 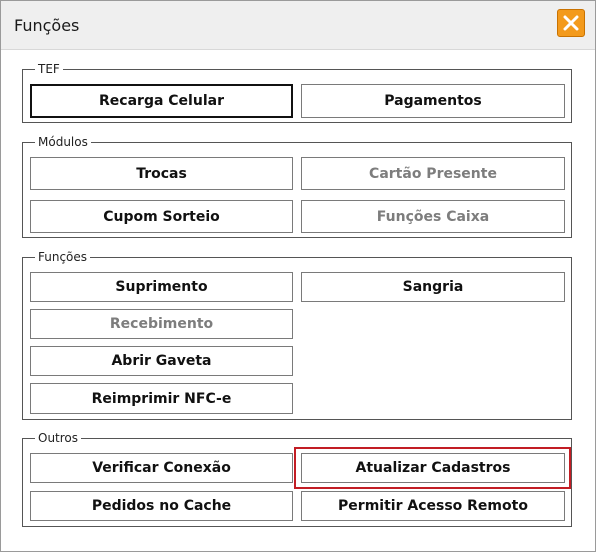 I want to click on group-legend-modulos: Módulos, so click(x=63, y=142).